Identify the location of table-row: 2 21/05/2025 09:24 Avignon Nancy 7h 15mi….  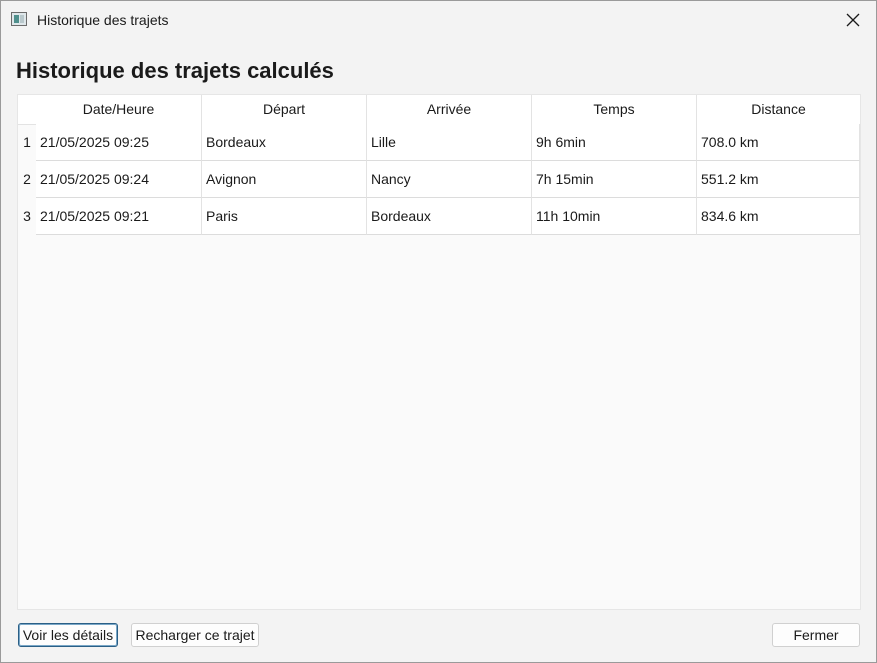
(439, 179).